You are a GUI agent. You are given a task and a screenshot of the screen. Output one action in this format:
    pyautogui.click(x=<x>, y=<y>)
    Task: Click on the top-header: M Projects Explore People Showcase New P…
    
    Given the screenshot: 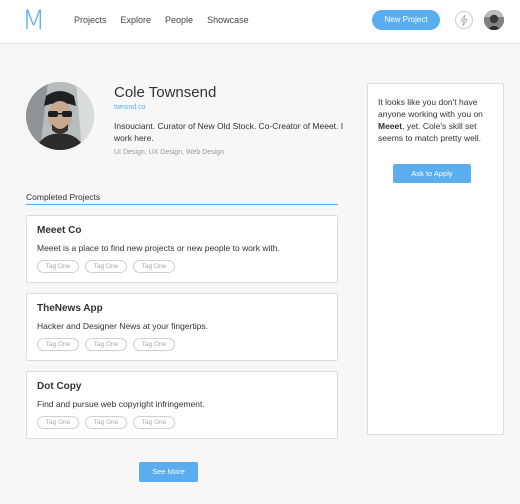 What is the action you would take?
    pyautogui.click(x=260, y=22)
    